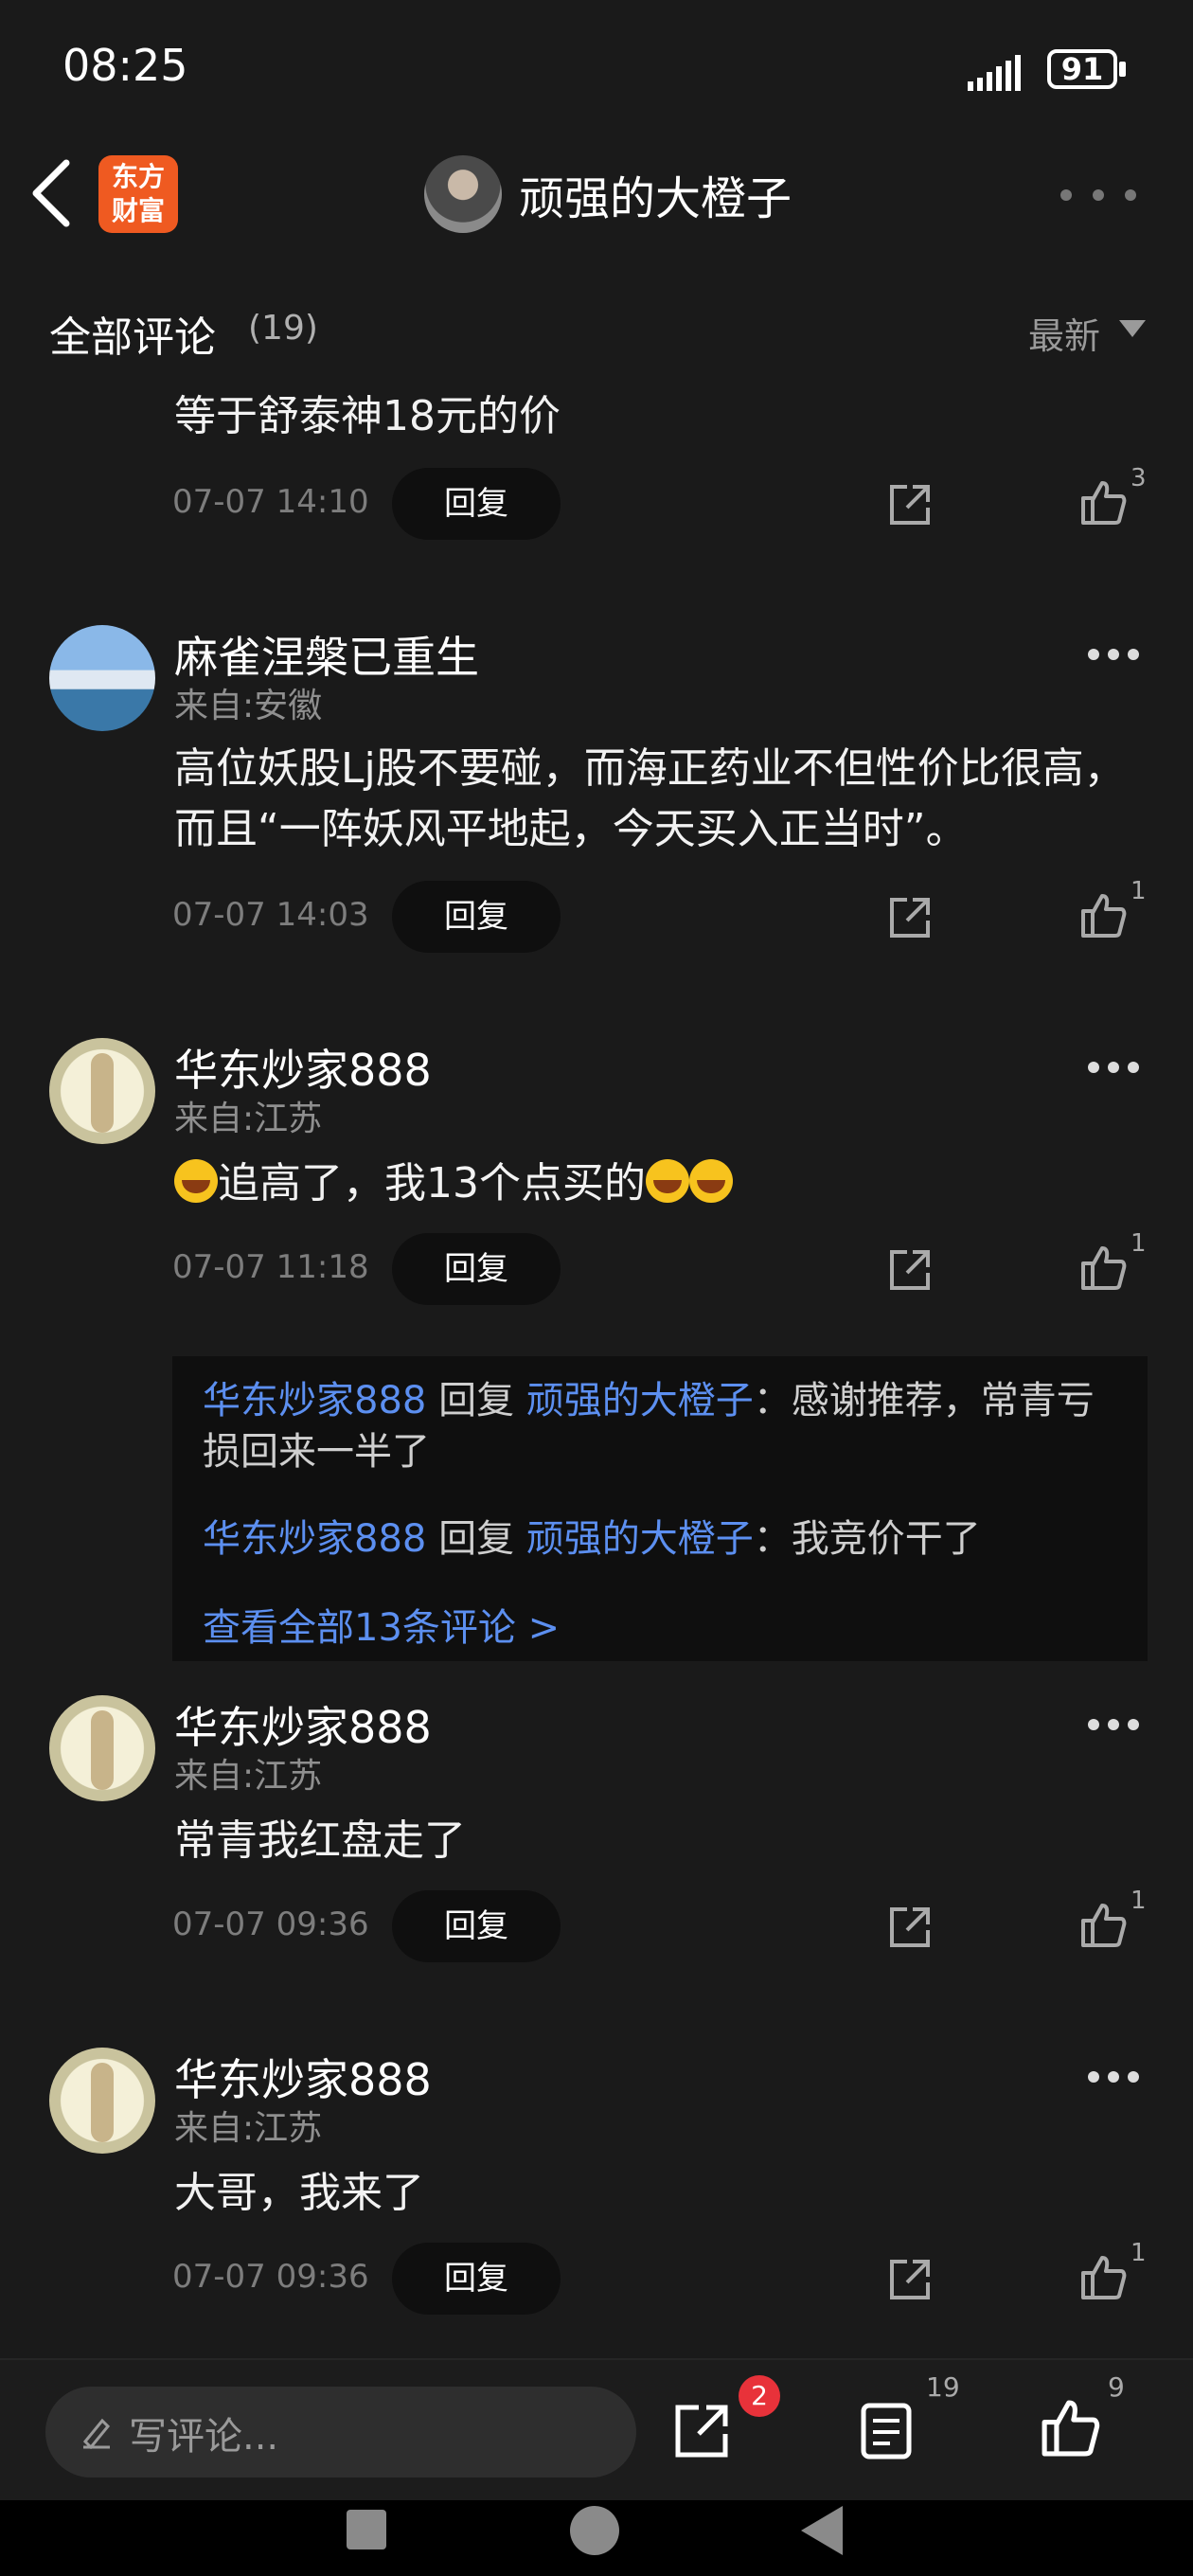 The width and height of the screenshot is (1193, 2576). What do you see at coordinates (367, 416) in the screenshot?
I see `comment-text: 等于舒泰神18元的价` at bounding box center [367, 416].